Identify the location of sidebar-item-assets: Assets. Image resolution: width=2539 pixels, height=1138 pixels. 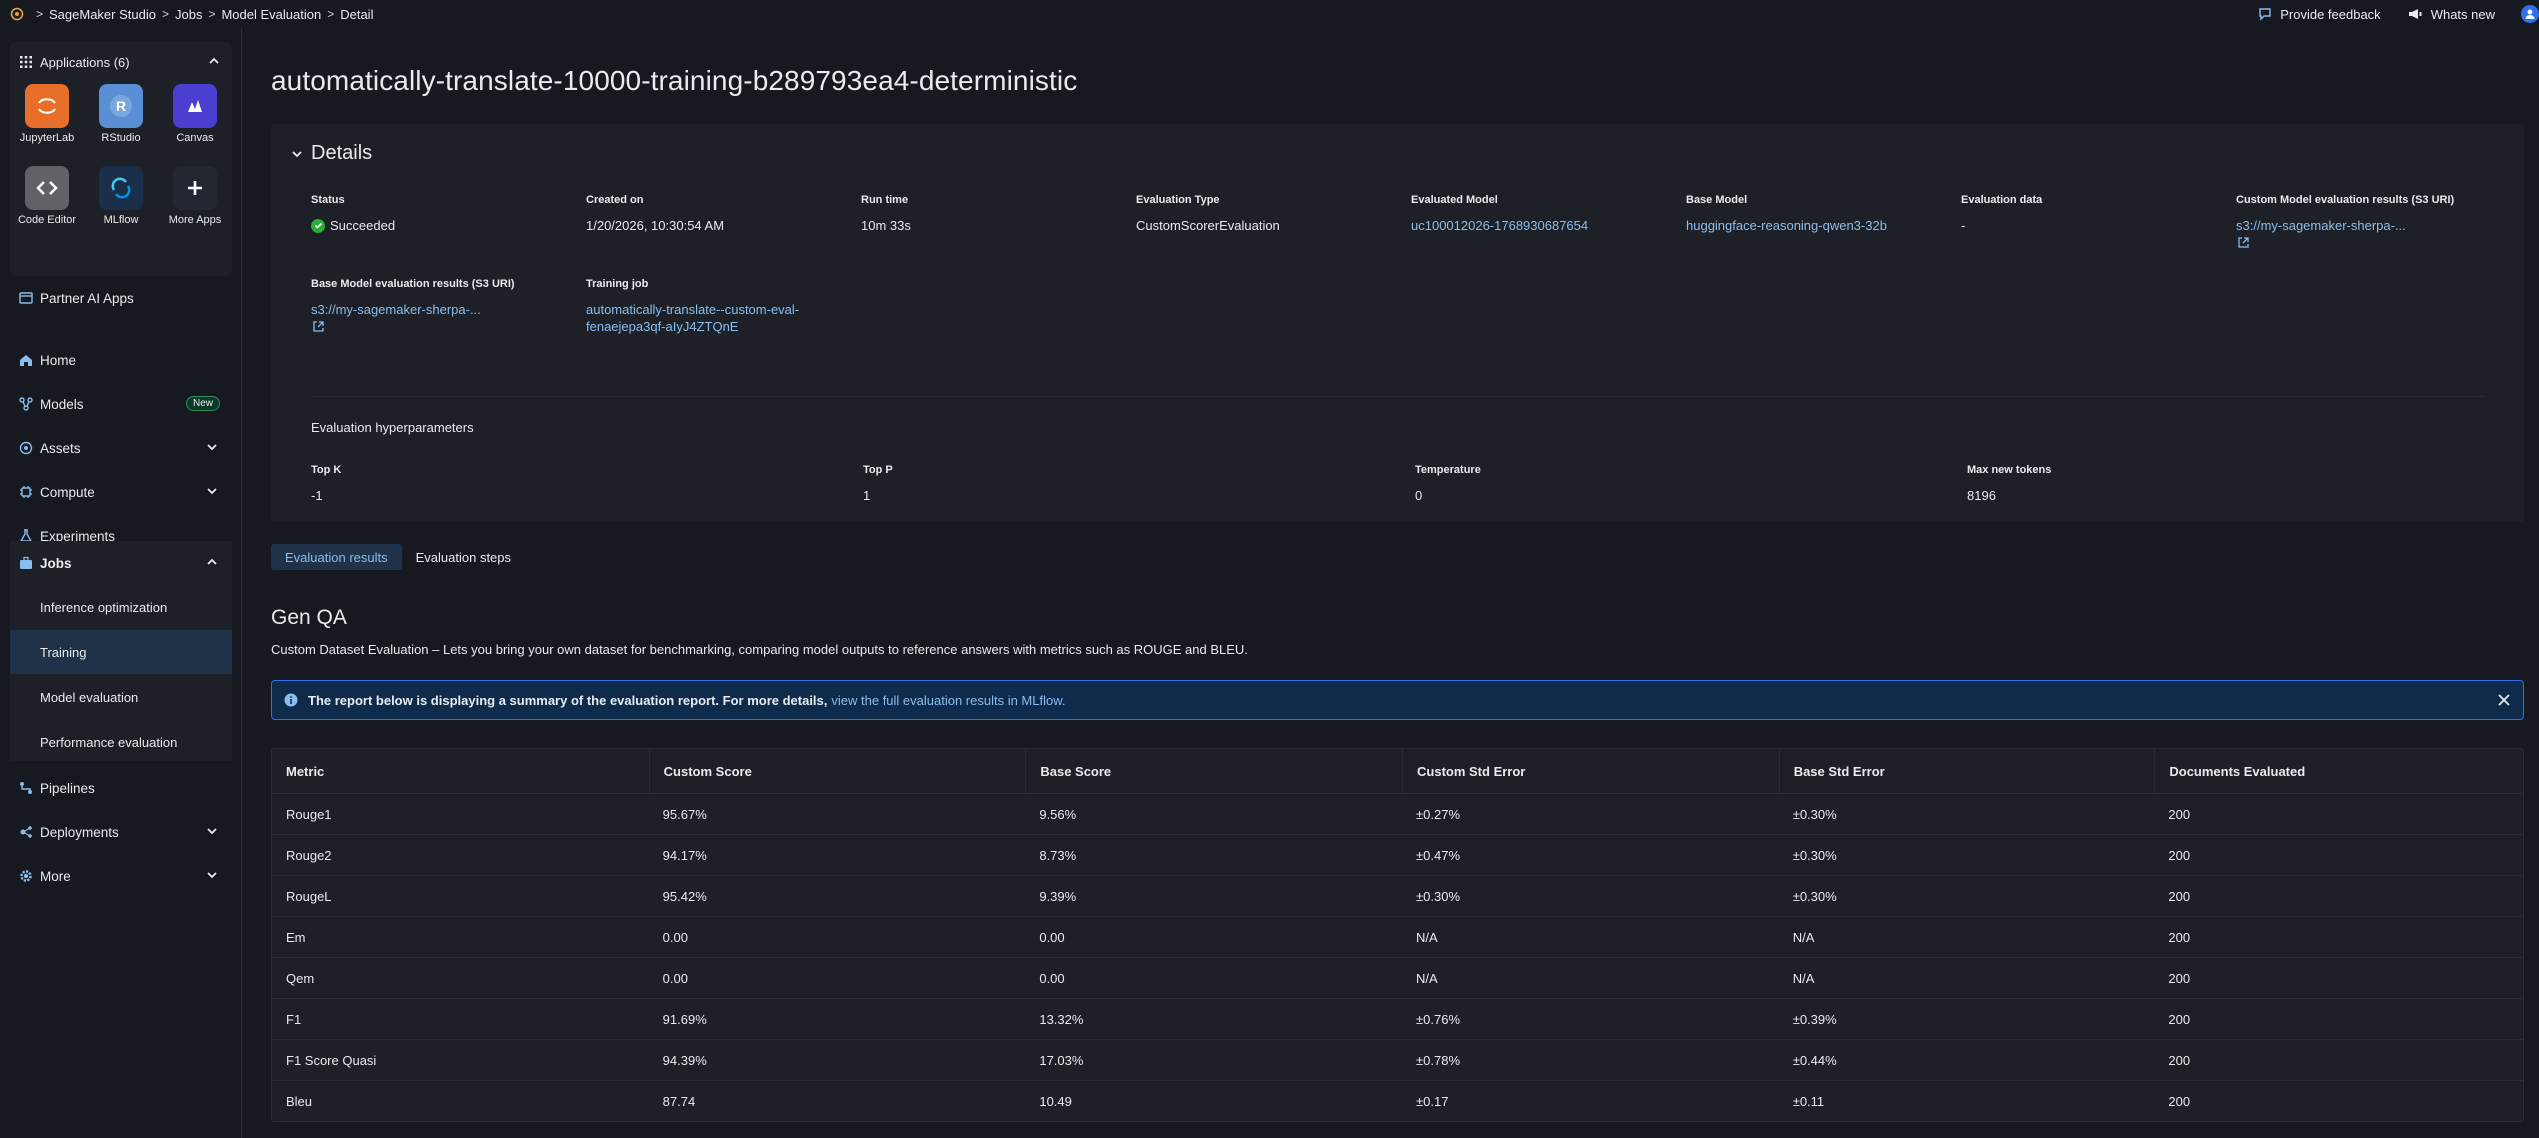
(116, 448).